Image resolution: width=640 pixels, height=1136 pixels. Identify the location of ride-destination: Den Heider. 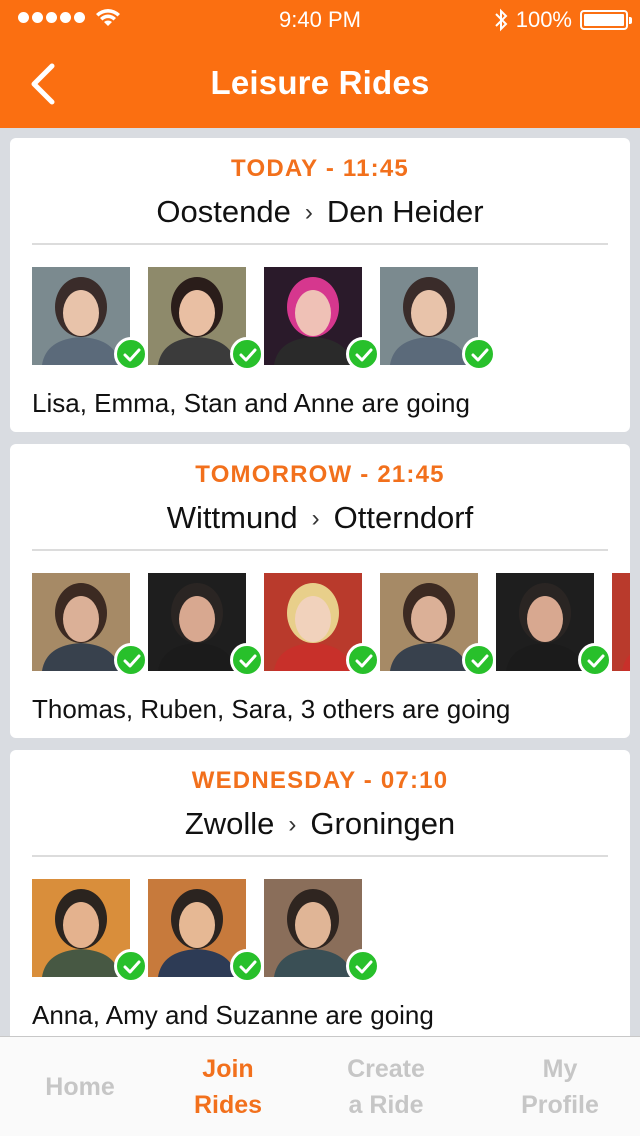
(405, 211).